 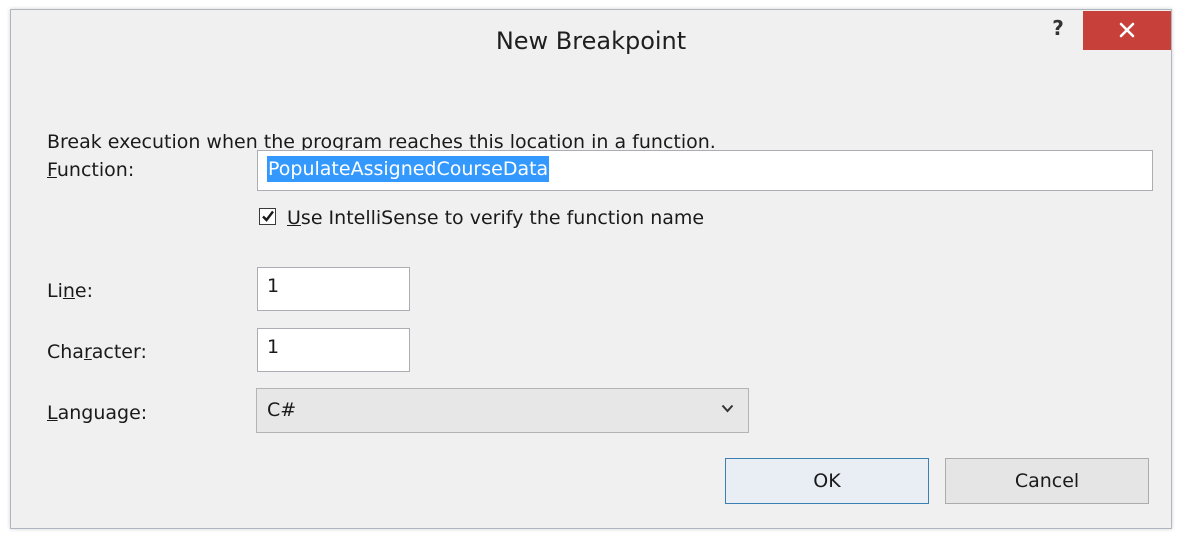 I want to click on chevron-down-icon, so click(x=727, y=408).